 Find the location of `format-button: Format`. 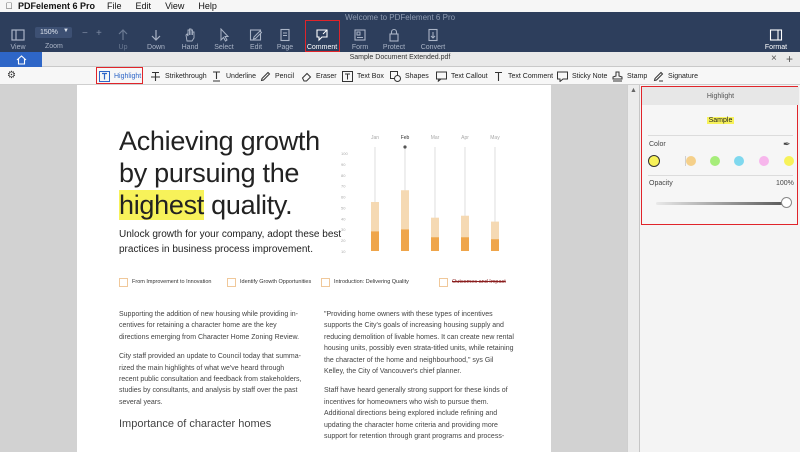

format-button: Format is located at coordinates (776, 36).